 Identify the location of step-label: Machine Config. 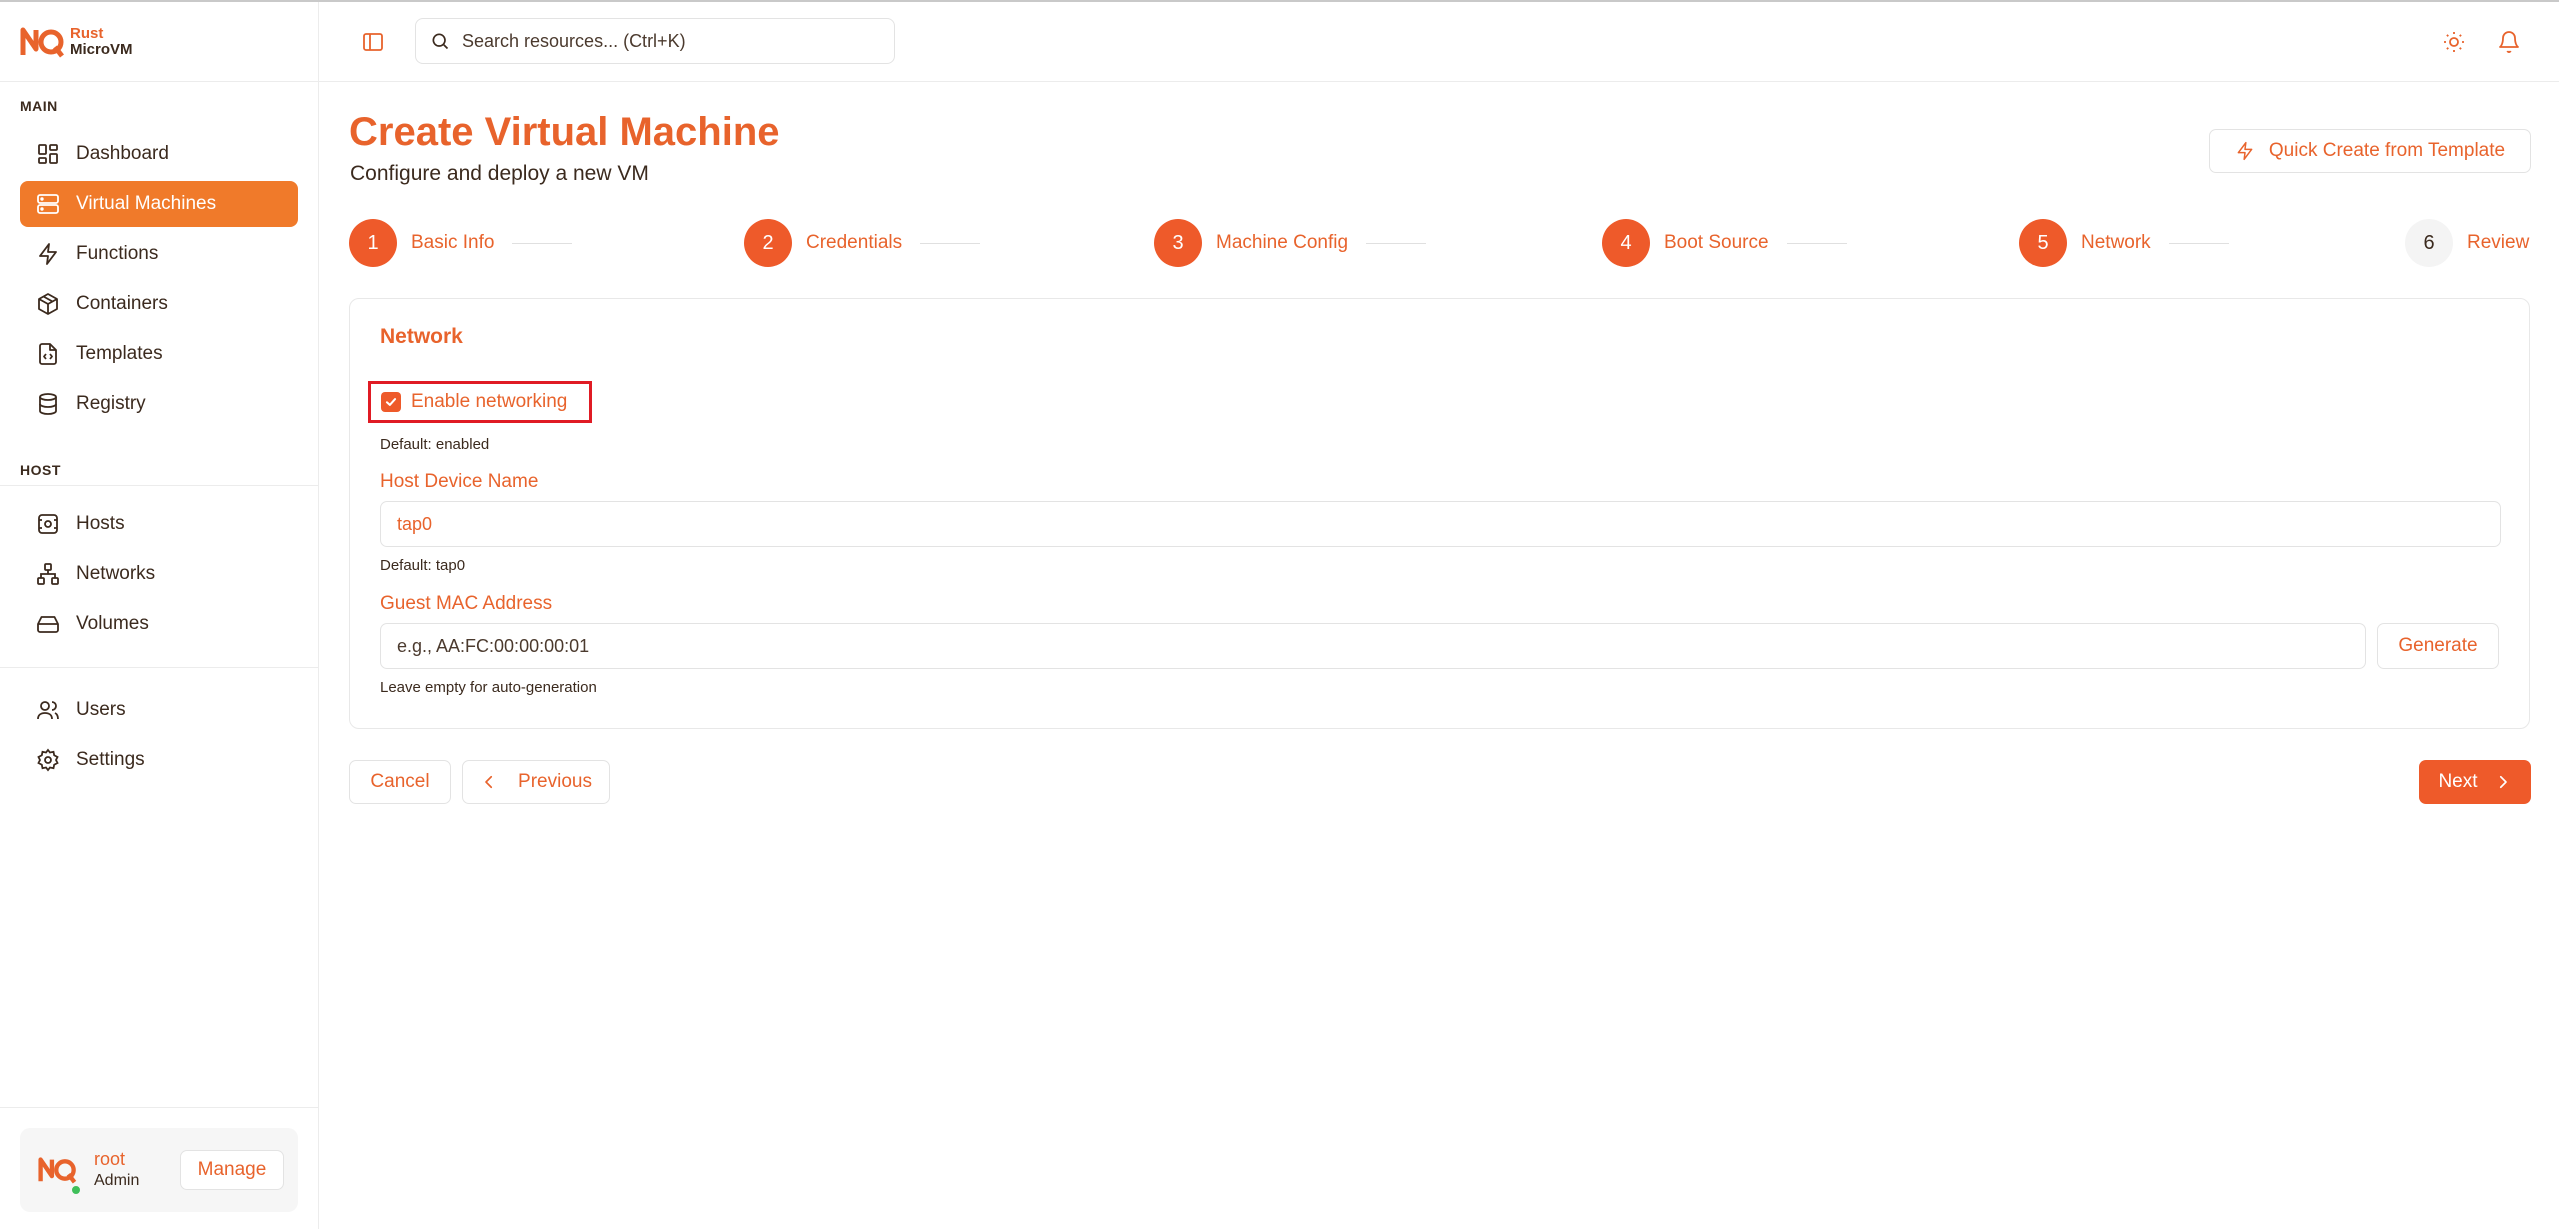
(1282, 242).